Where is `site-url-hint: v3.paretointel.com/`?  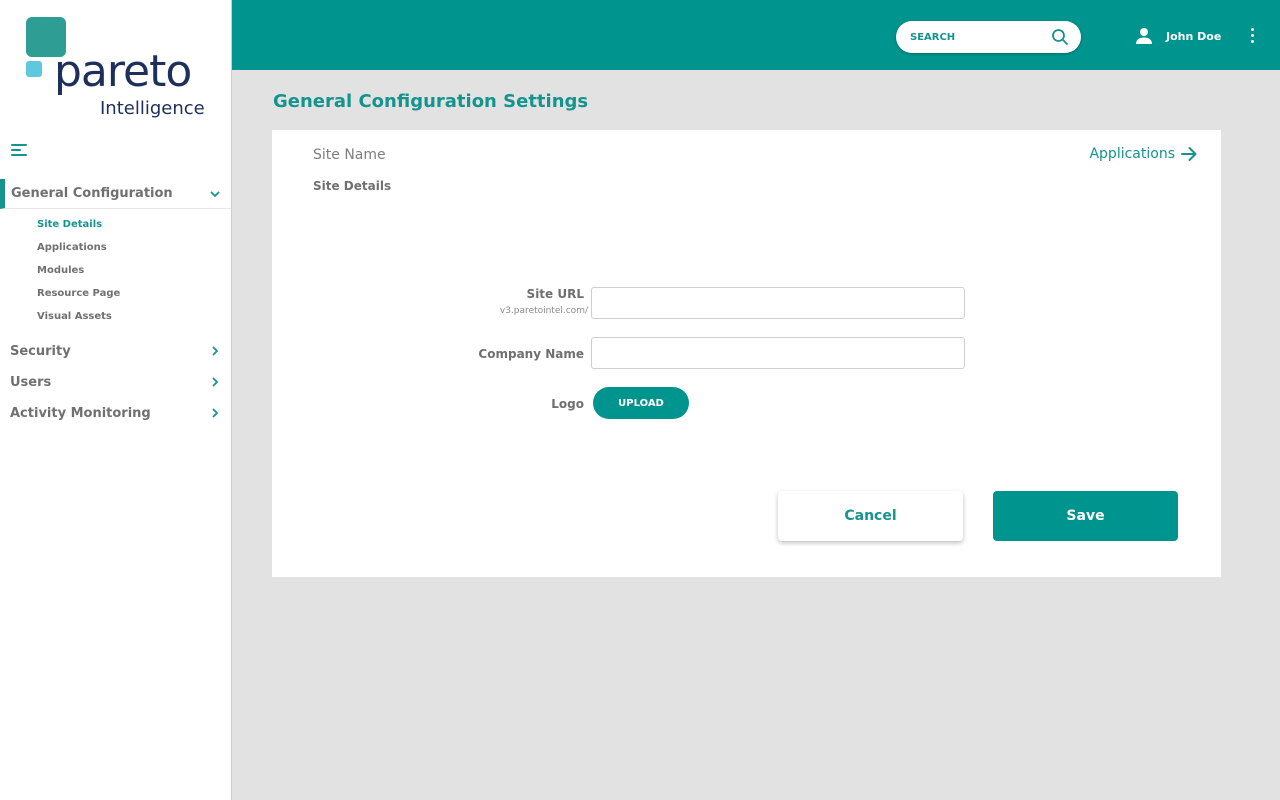
site-url-hint: v3.paretointel.com/ is located at coordinates (543, 311).